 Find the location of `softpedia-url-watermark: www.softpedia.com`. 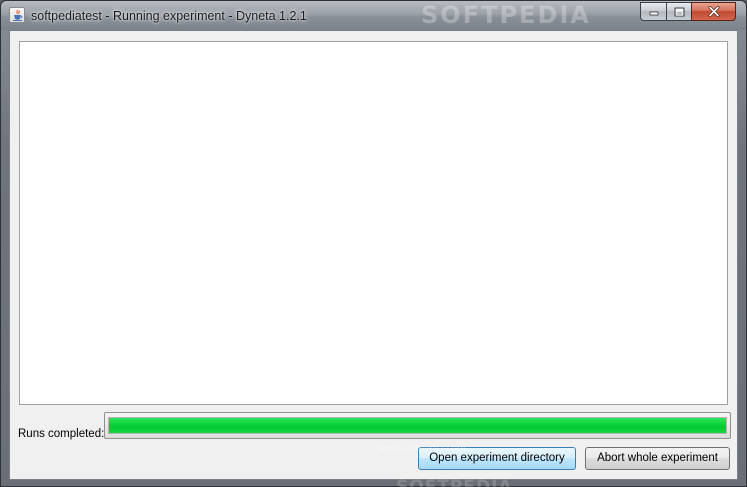

softpedia-url-watermark: www.softpedia.com is located at coordinates (422, 449).